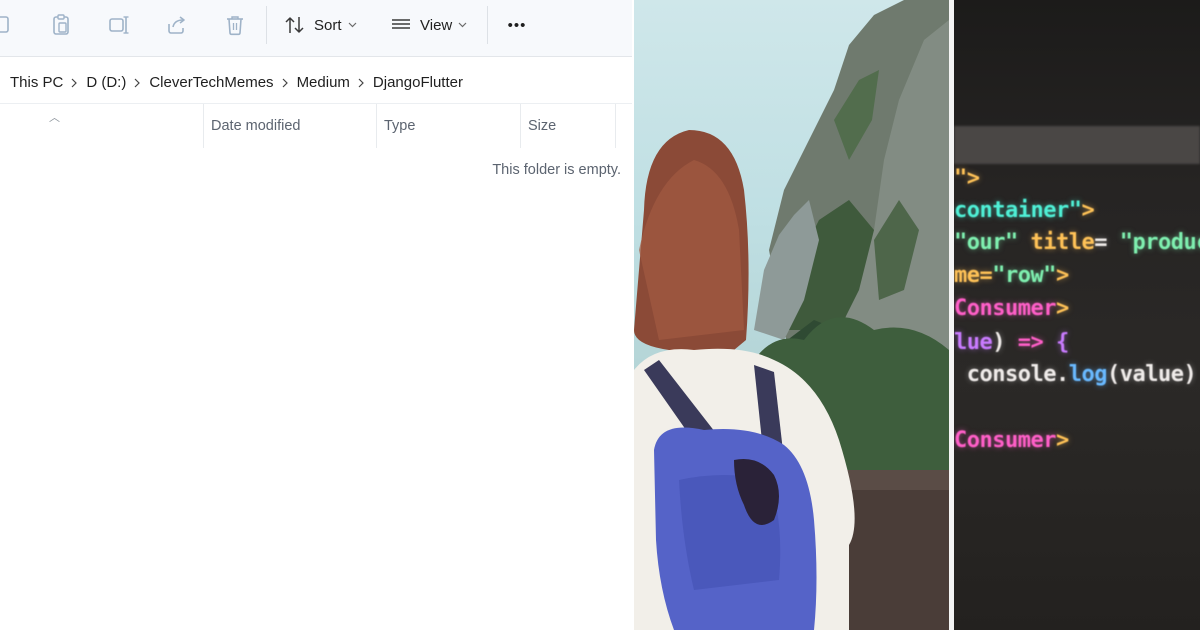  I want to click on code-token: console, so click(1005, 374).